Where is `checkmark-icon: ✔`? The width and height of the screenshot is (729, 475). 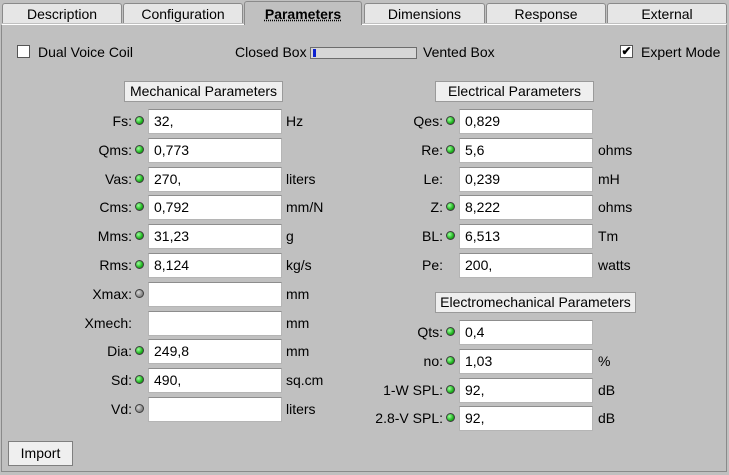
checkmark-icon: ✔ is located at coordinates (626, 51).